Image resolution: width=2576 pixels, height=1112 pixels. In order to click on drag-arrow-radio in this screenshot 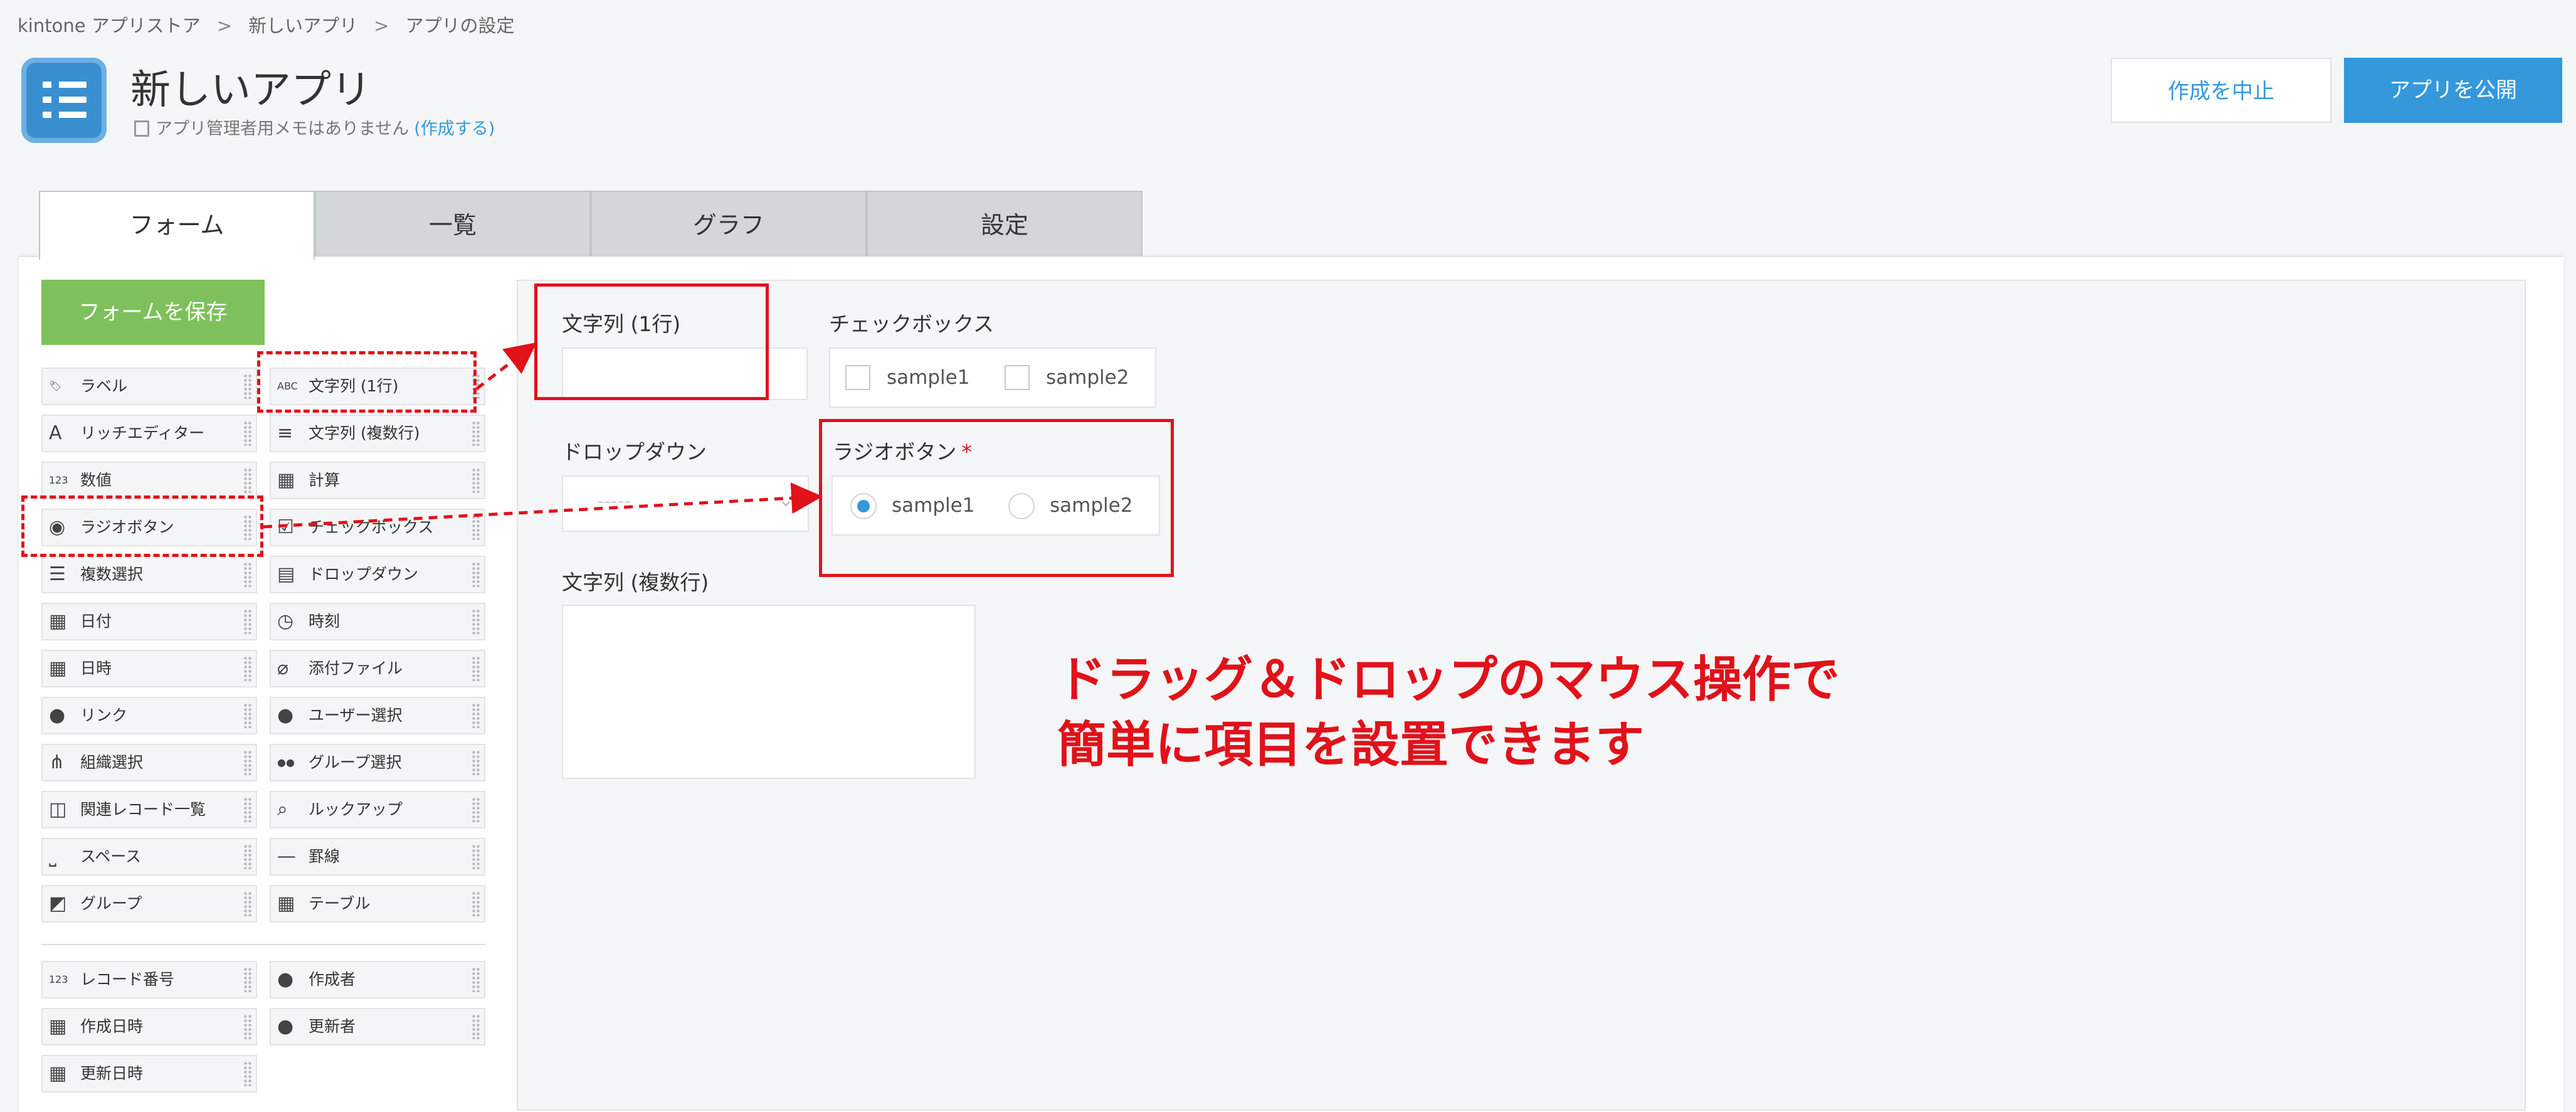, I will do `click(543, 505)`.